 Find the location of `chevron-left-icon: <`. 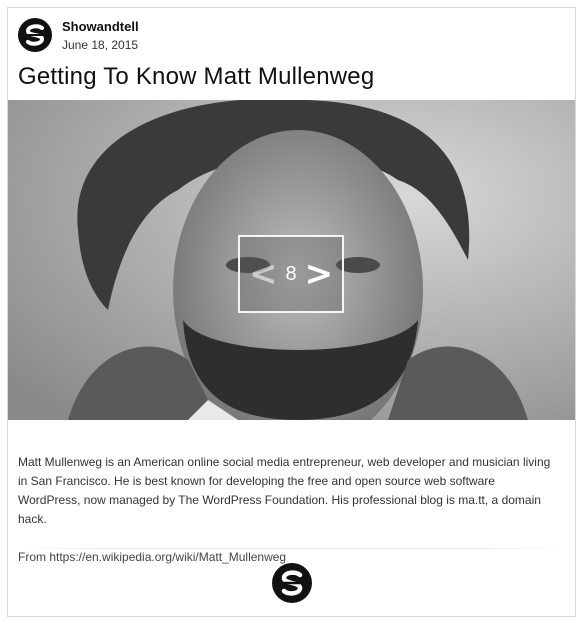

chevron-left-icon: < is located at coordinates (263, 274).